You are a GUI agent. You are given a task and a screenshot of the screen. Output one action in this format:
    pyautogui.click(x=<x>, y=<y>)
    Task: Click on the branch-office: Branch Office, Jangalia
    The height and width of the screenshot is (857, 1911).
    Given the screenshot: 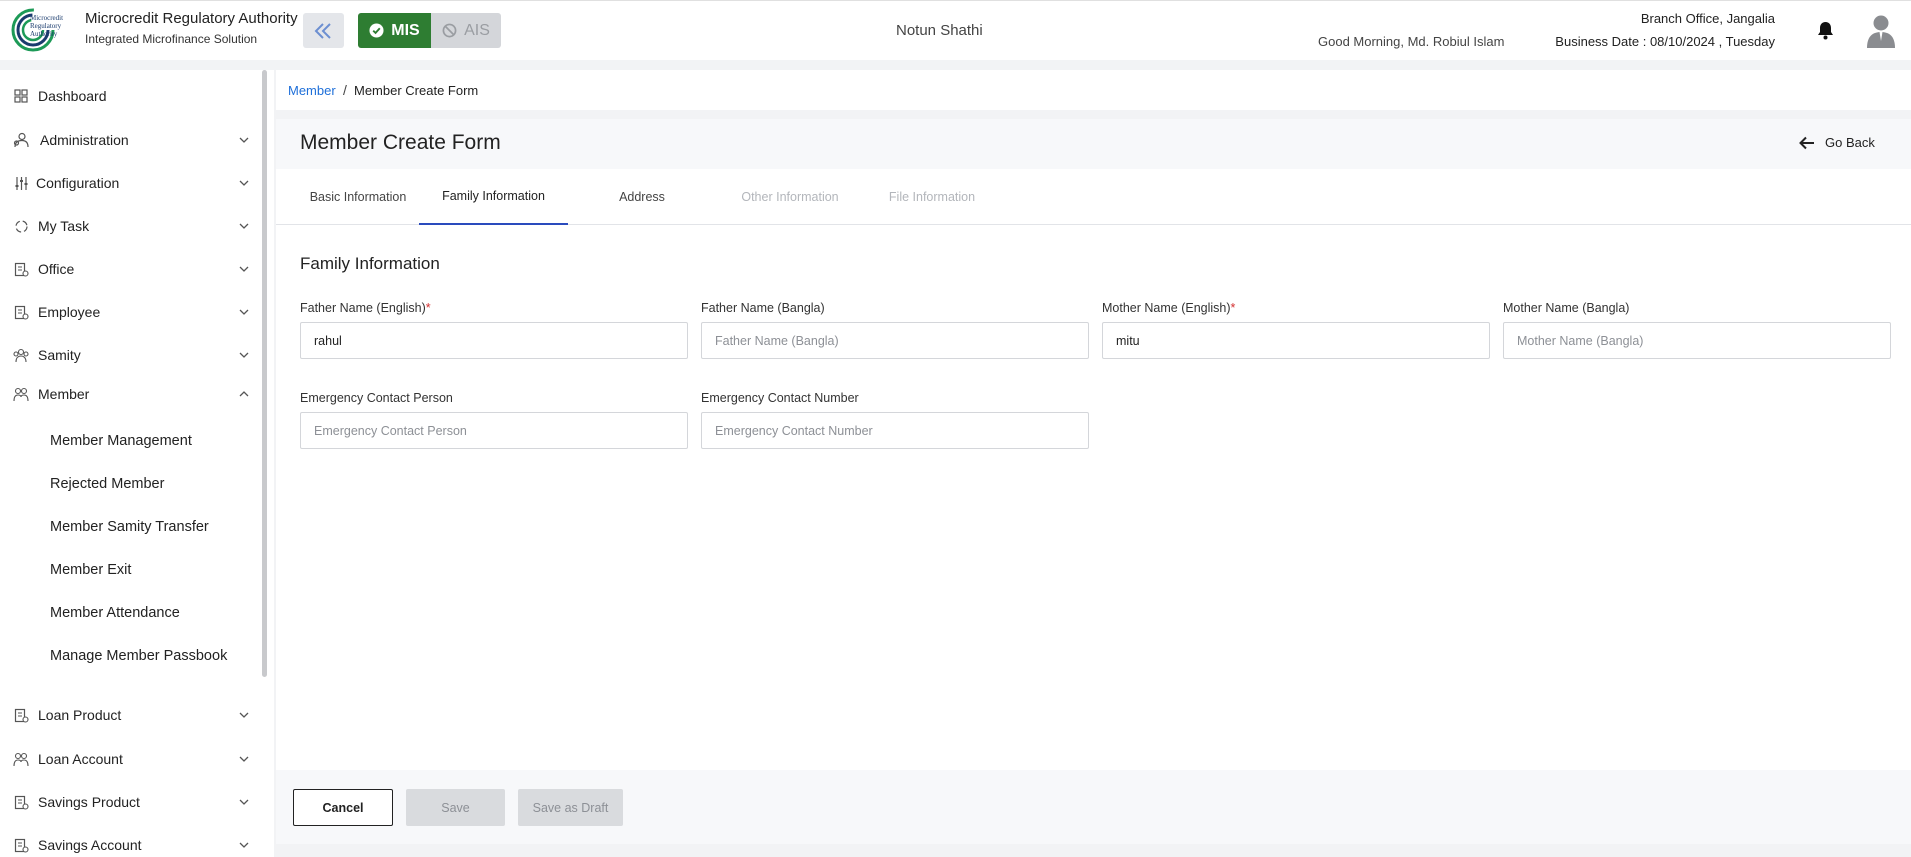 What is the action you would take?
    pyautogui.click(x=1707, y=18)
    